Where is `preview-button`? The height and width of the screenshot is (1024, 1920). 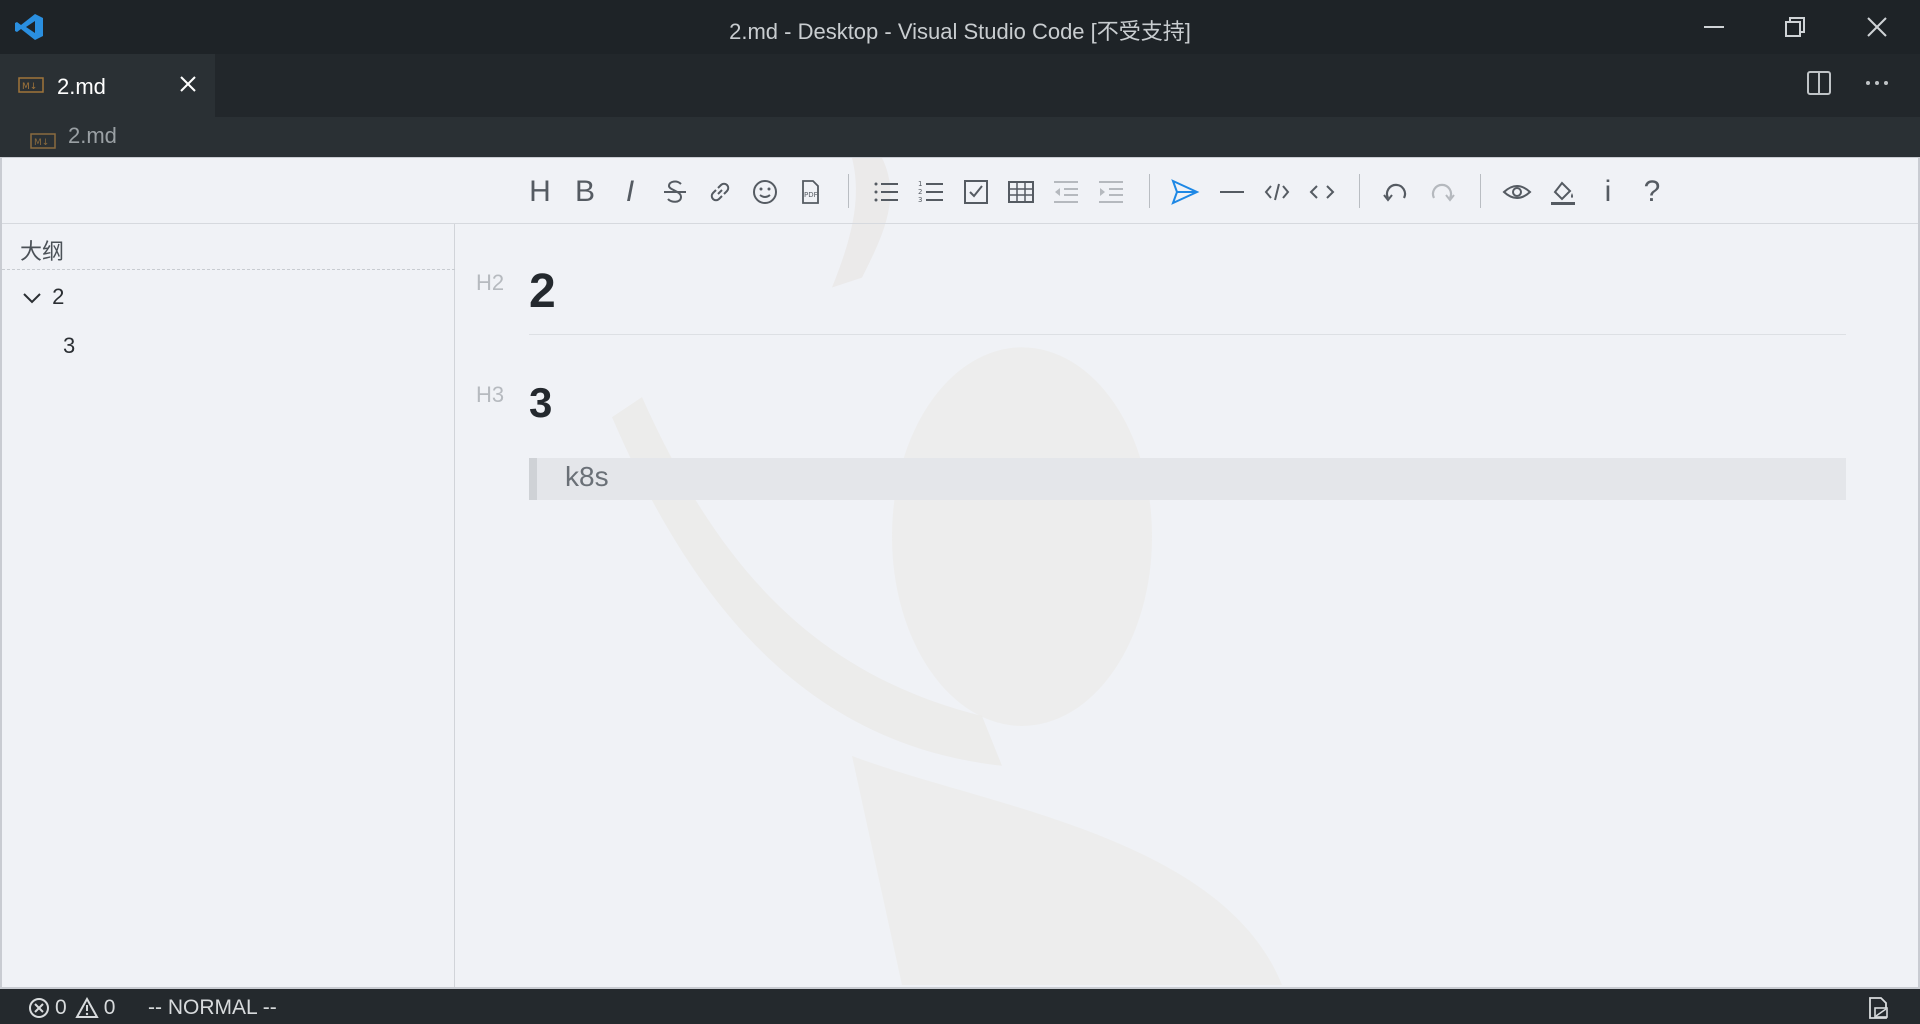 preview-button is located at coordinates (1517, 192).